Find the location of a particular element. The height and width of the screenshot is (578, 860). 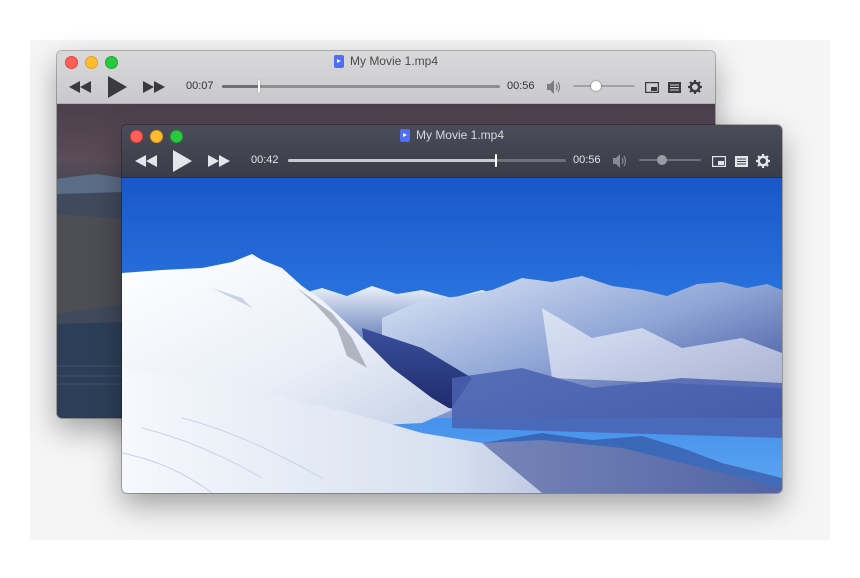

current-time: 00:07 is located at coordinates (200, 86).